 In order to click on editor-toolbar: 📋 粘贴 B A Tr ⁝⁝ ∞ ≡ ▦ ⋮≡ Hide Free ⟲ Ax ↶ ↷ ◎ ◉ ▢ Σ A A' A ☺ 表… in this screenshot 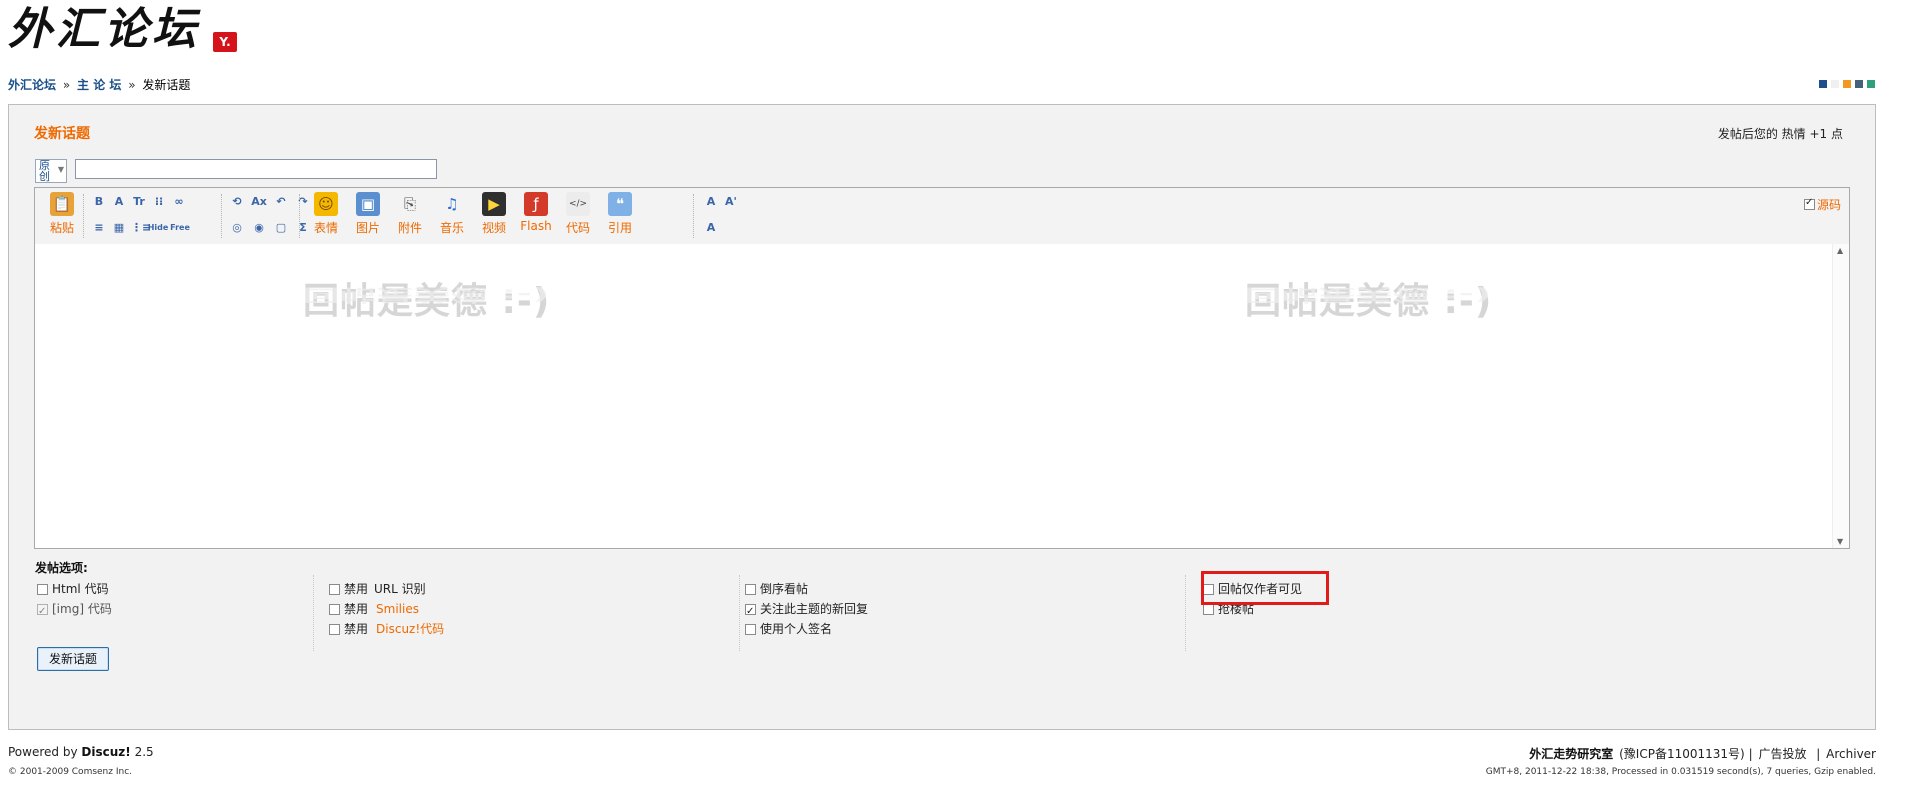, I will do `click(942, 216)`.